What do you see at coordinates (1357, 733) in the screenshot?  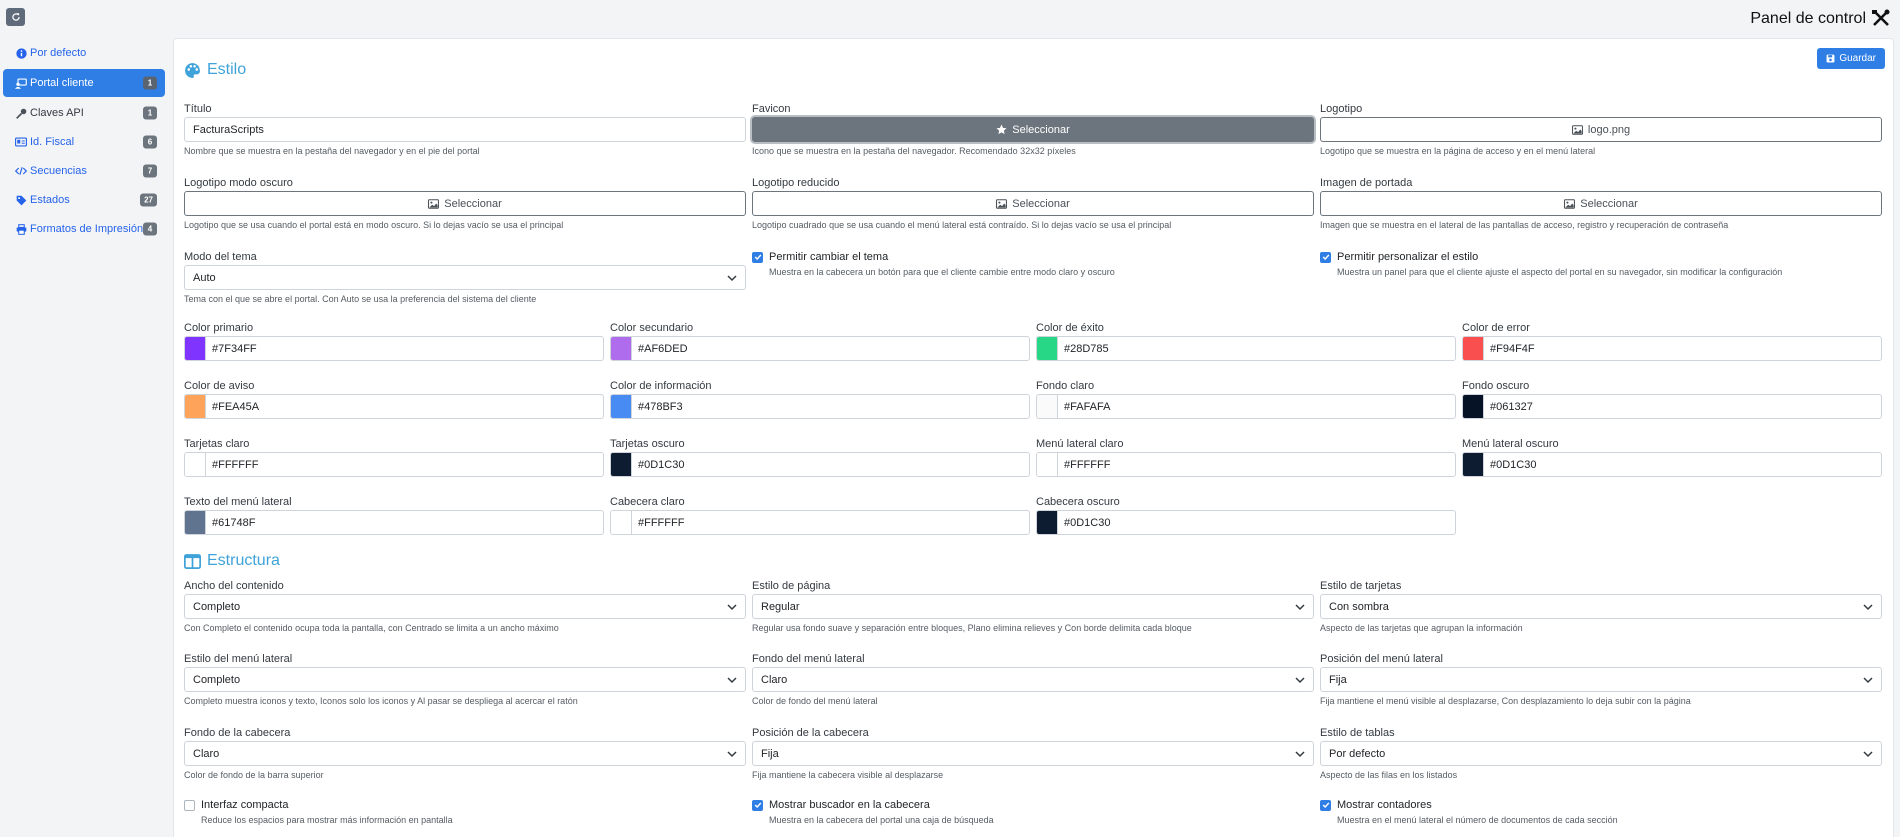 I see `field-label: Estilo de tablas` at bounding box center [1357, 733].